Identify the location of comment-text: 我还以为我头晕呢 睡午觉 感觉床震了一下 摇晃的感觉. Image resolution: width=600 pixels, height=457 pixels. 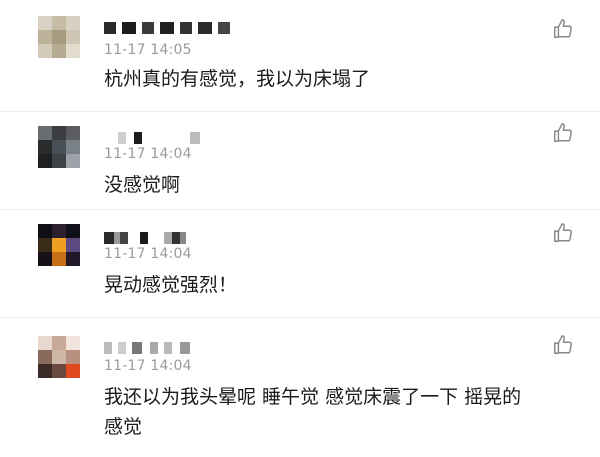
(313, 412).